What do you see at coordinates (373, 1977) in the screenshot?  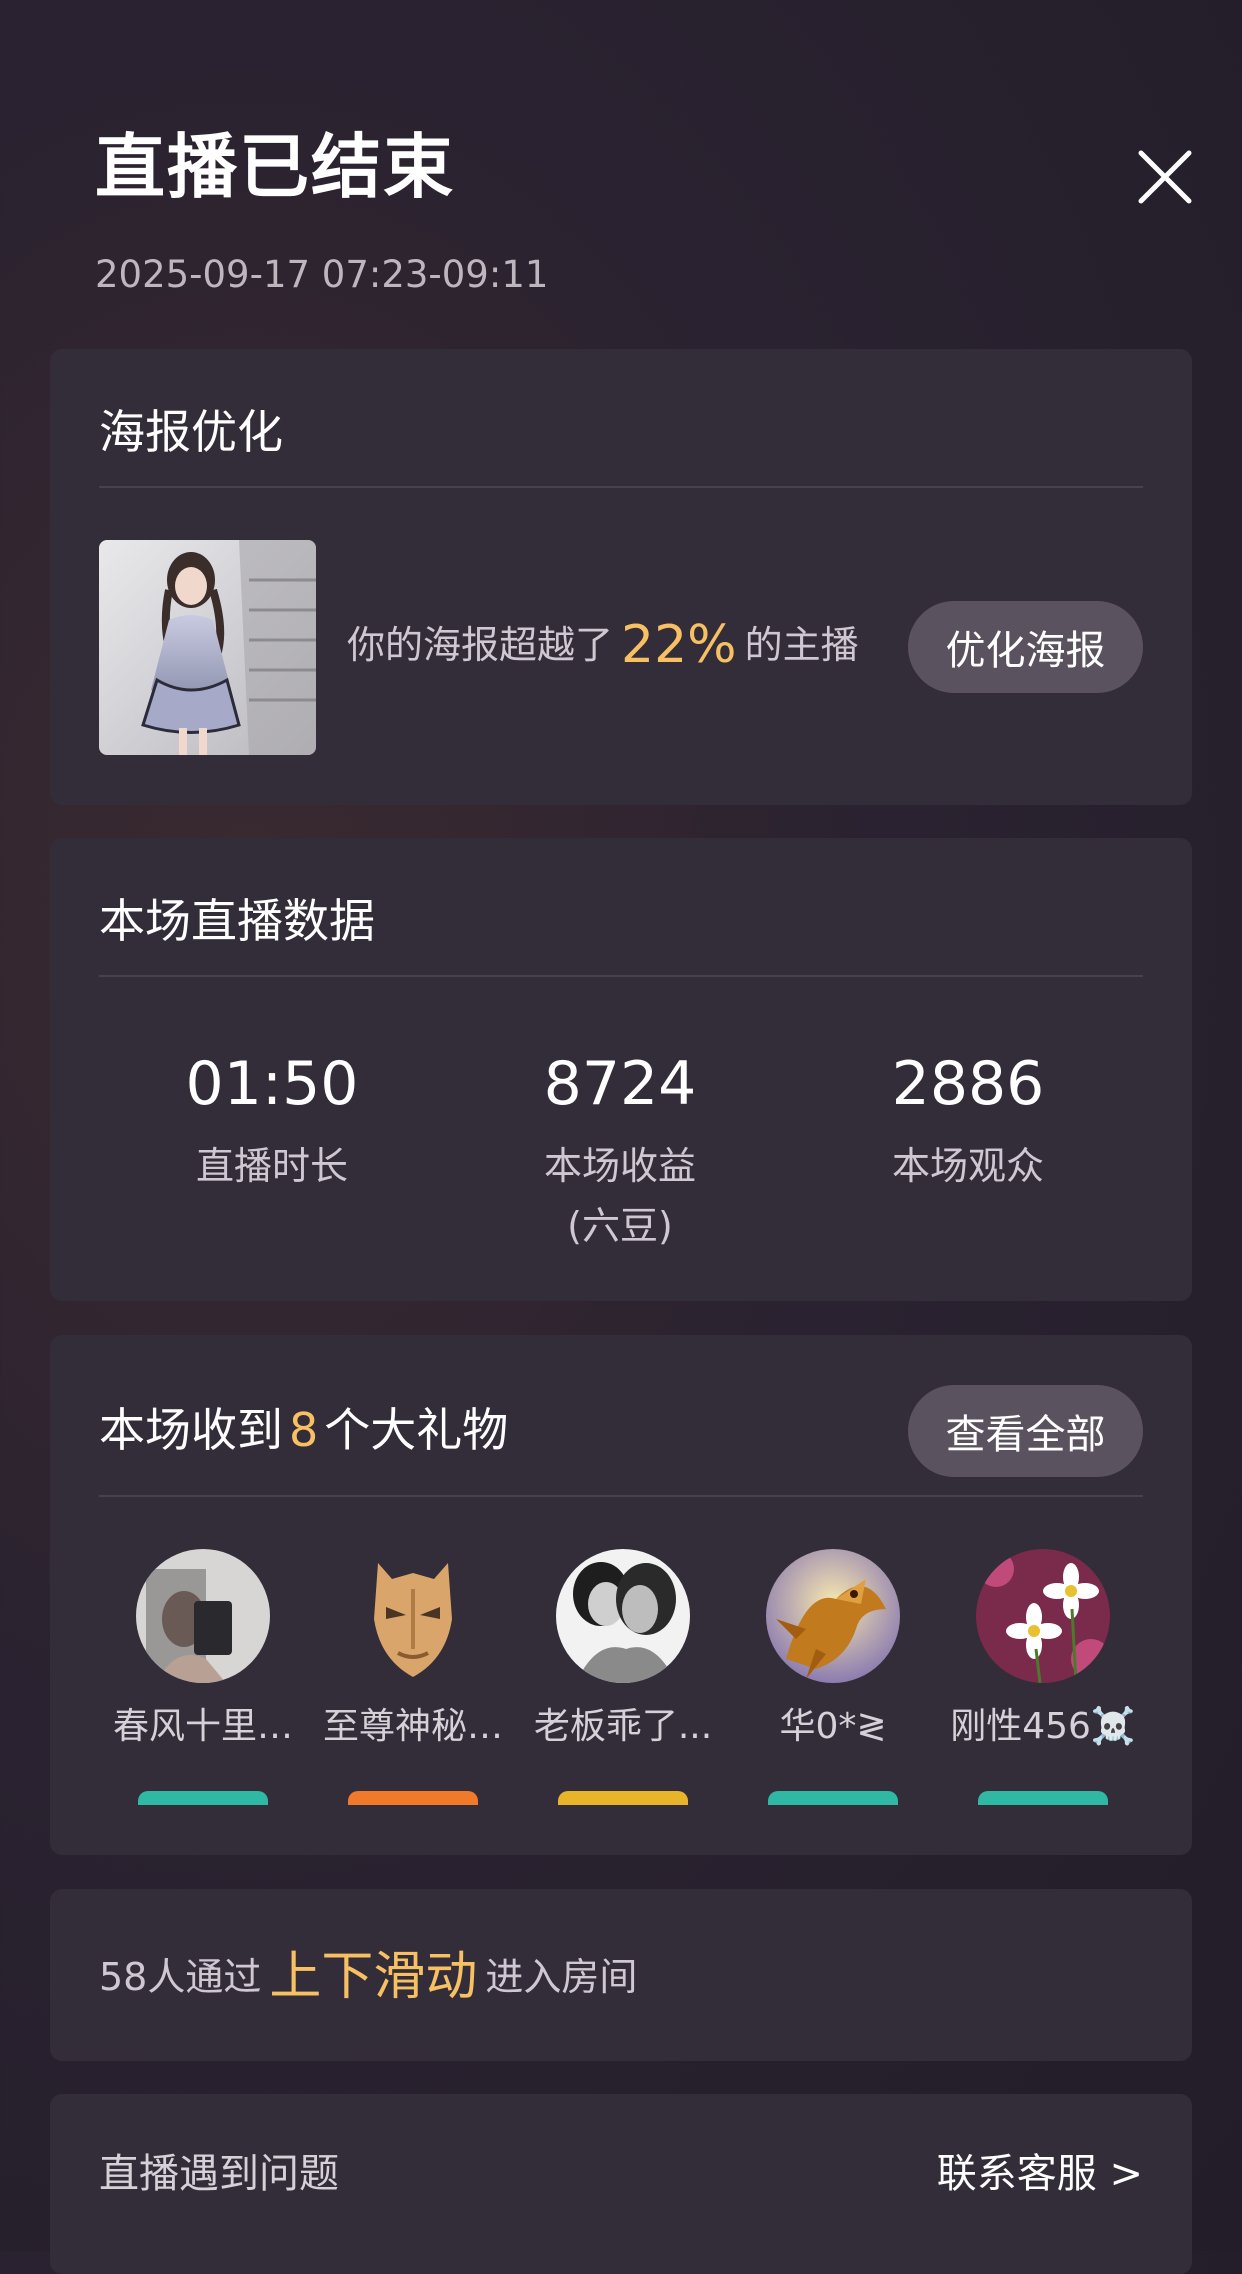 I see `swipe-highlight: 上下滑动` at bounding box center [373, 1977].